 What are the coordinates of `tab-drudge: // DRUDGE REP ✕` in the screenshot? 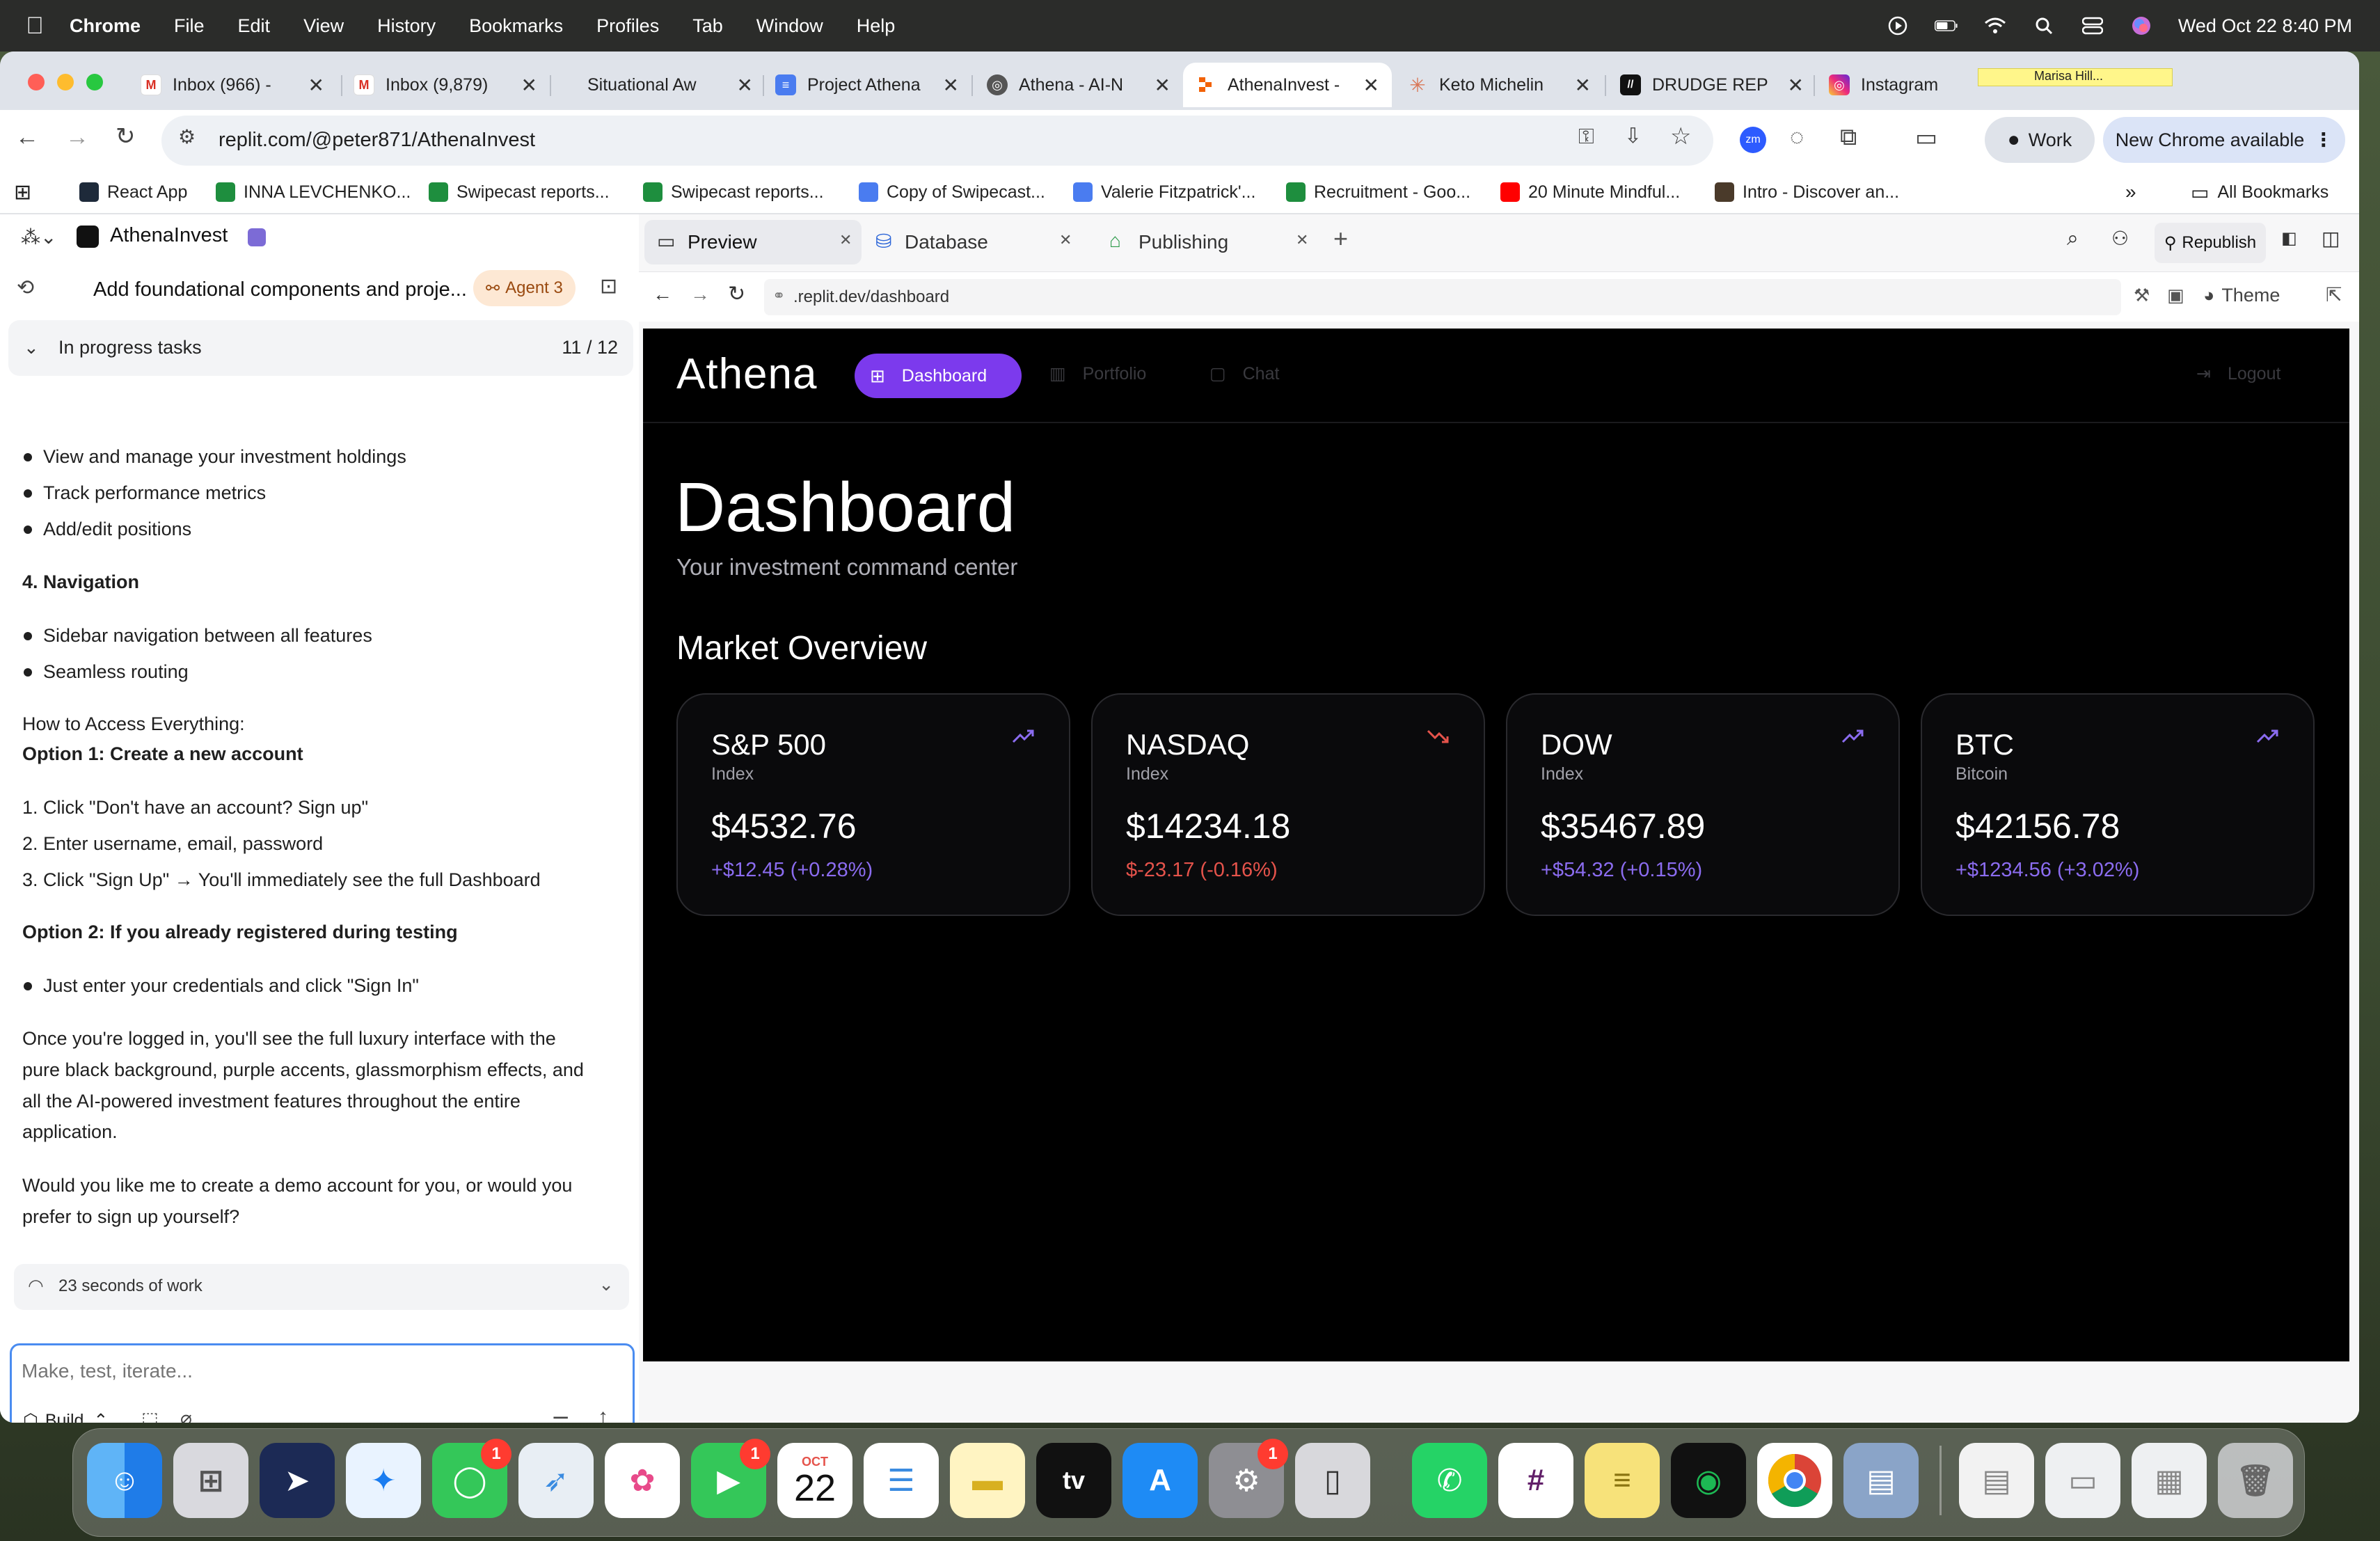 It's located at (1712, 85).